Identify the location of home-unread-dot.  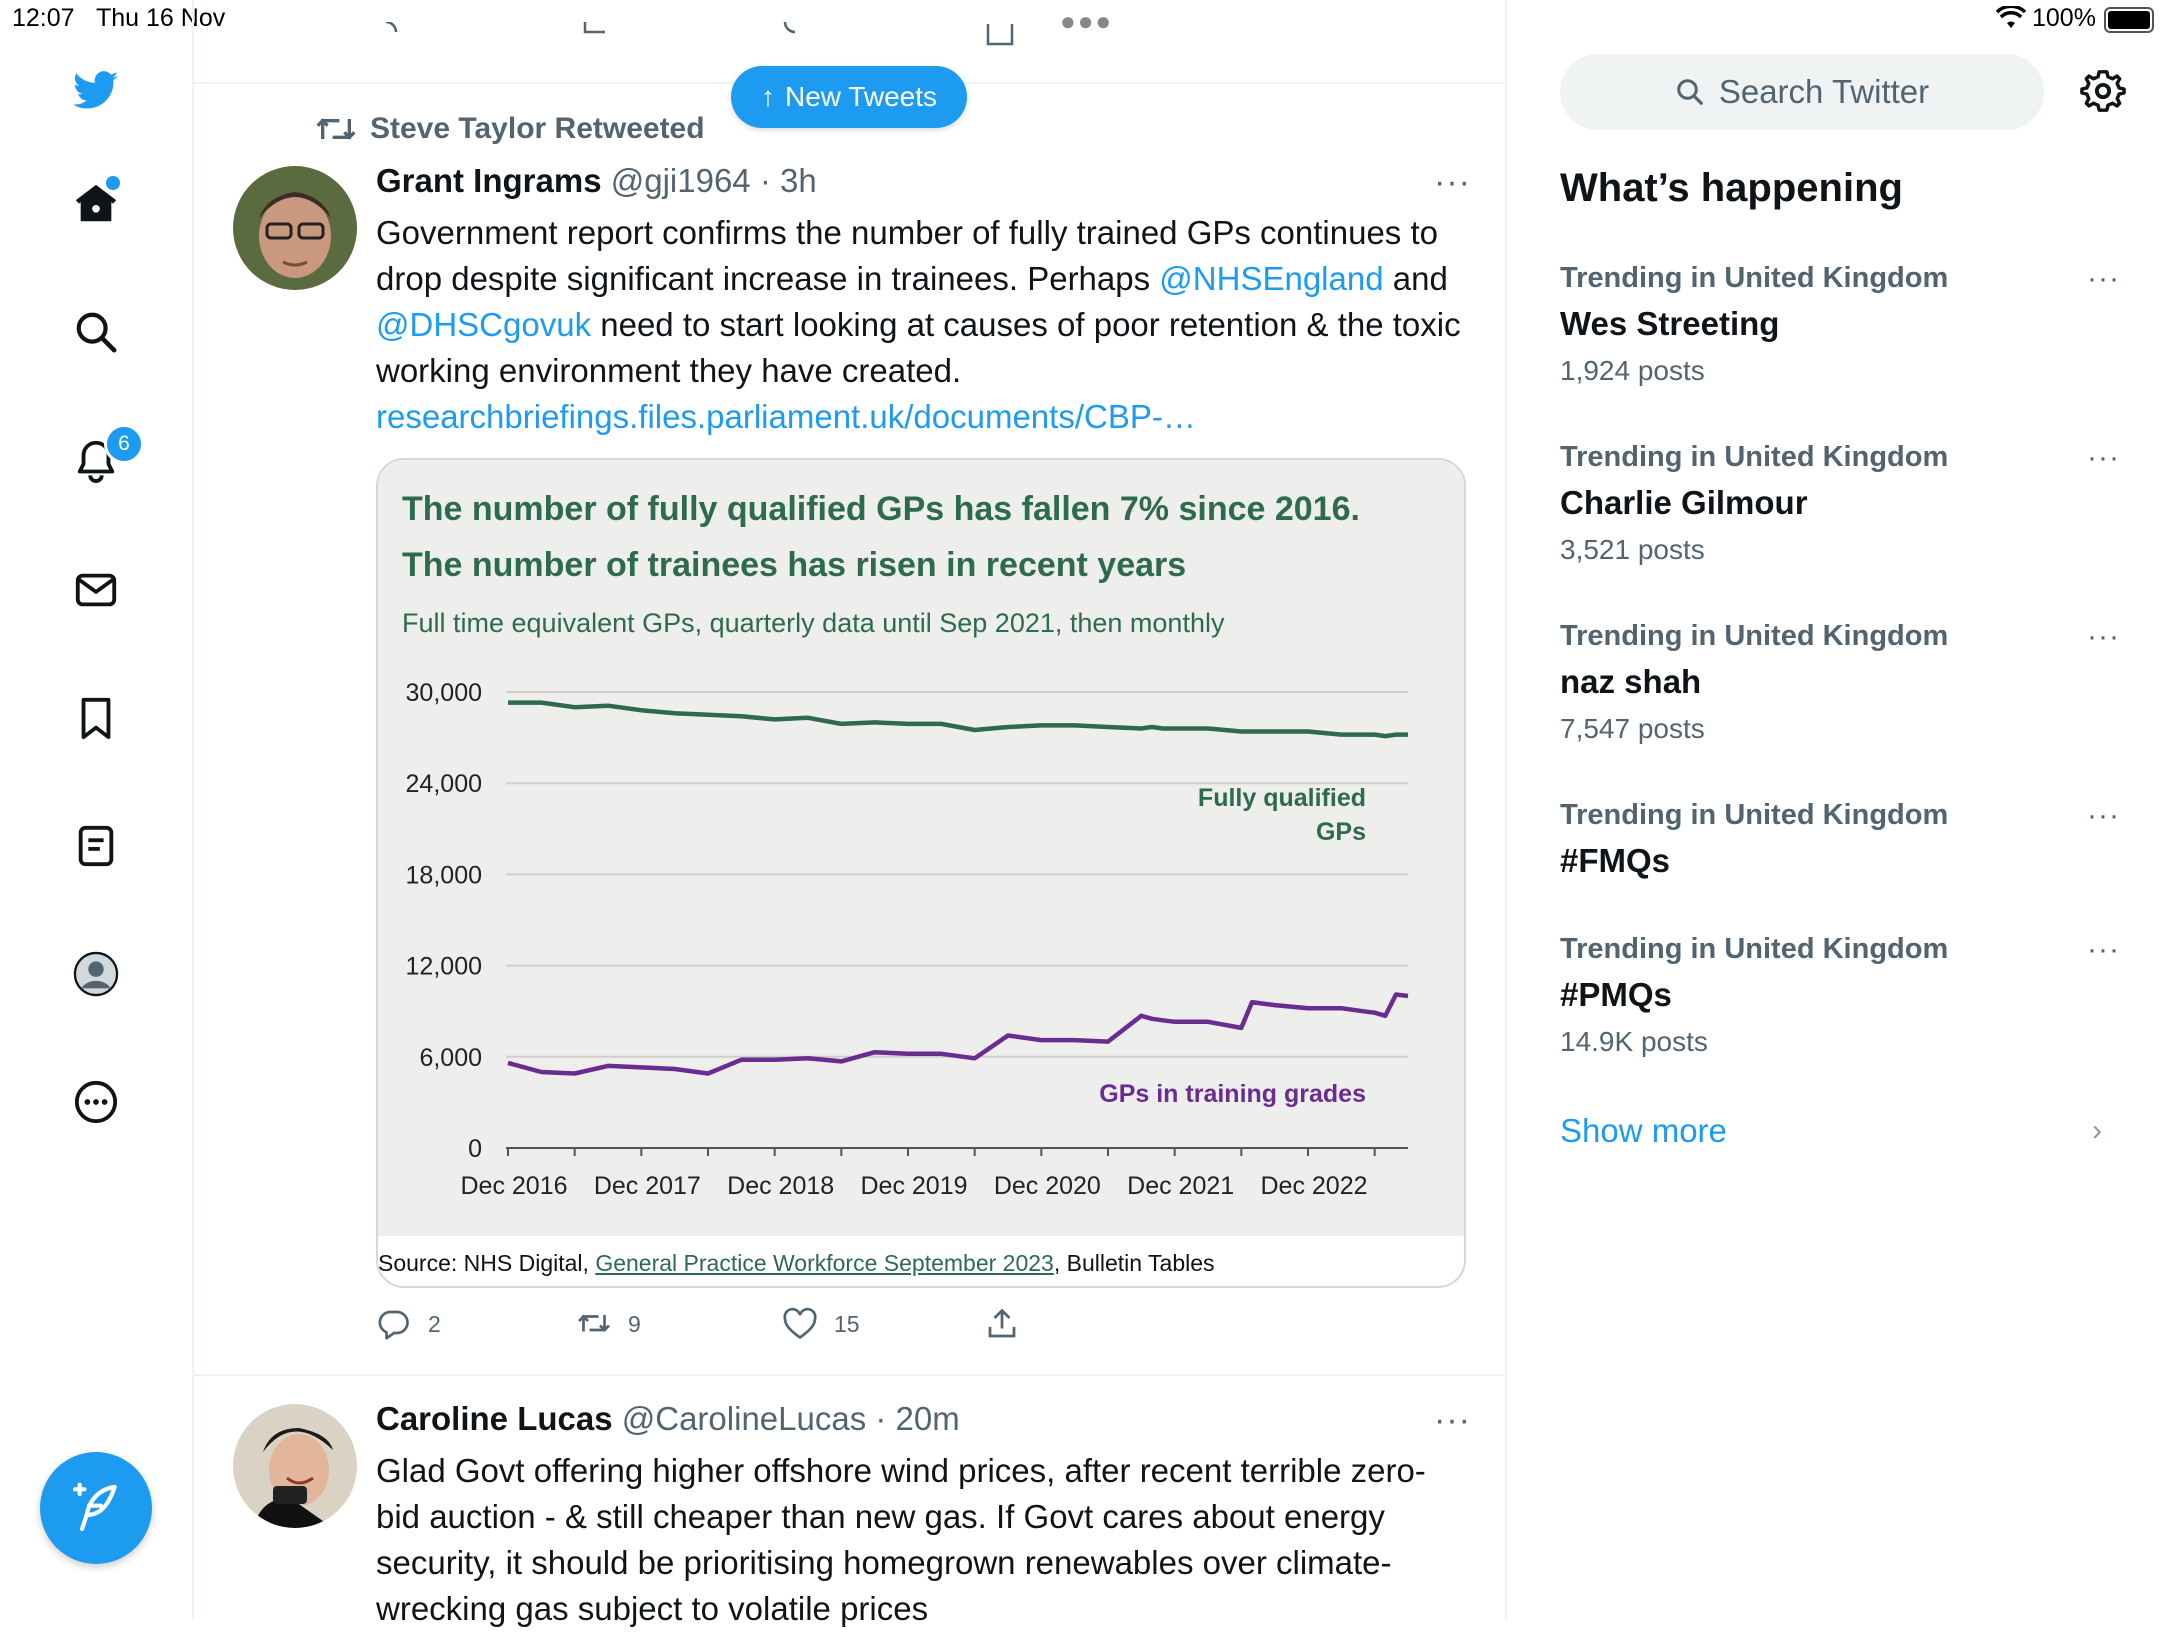
(113, 183).